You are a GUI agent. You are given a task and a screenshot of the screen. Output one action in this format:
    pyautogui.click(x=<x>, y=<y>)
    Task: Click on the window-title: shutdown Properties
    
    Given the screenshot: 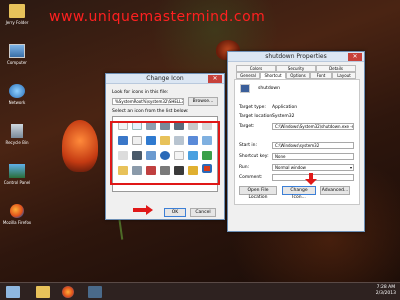 What is the action you would take?
    pyautogui.click(x=296, y=56)
    